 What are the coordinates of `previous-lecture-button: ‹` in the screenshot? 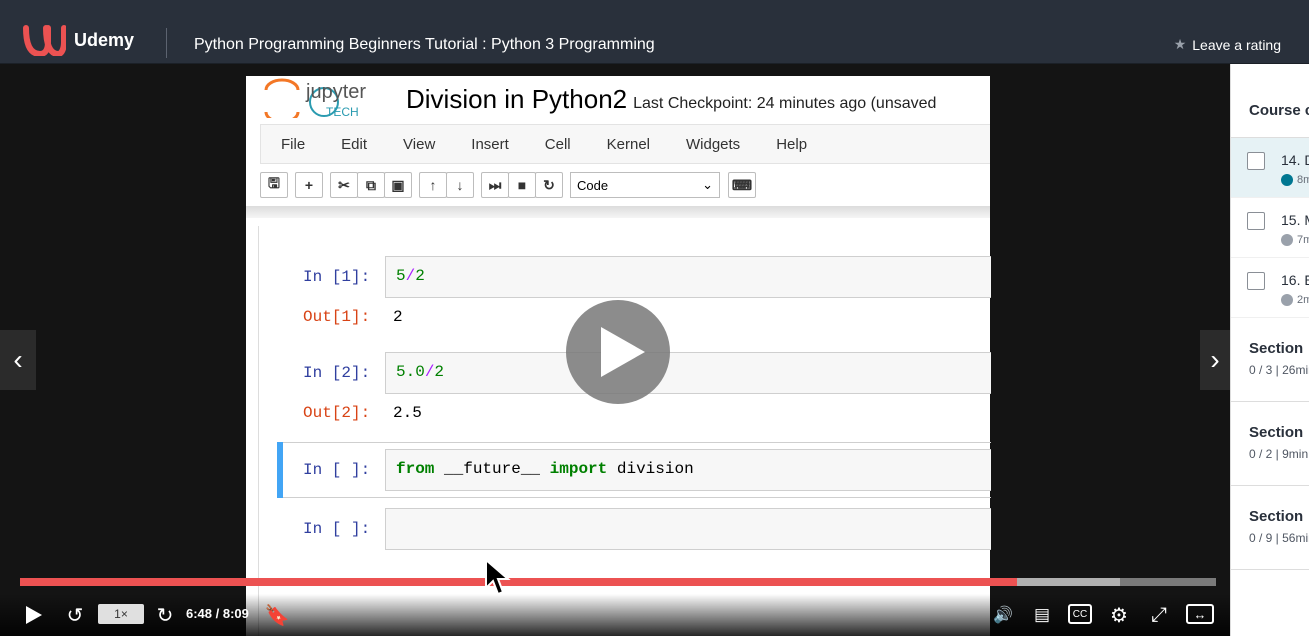 It's located at (18, 360).